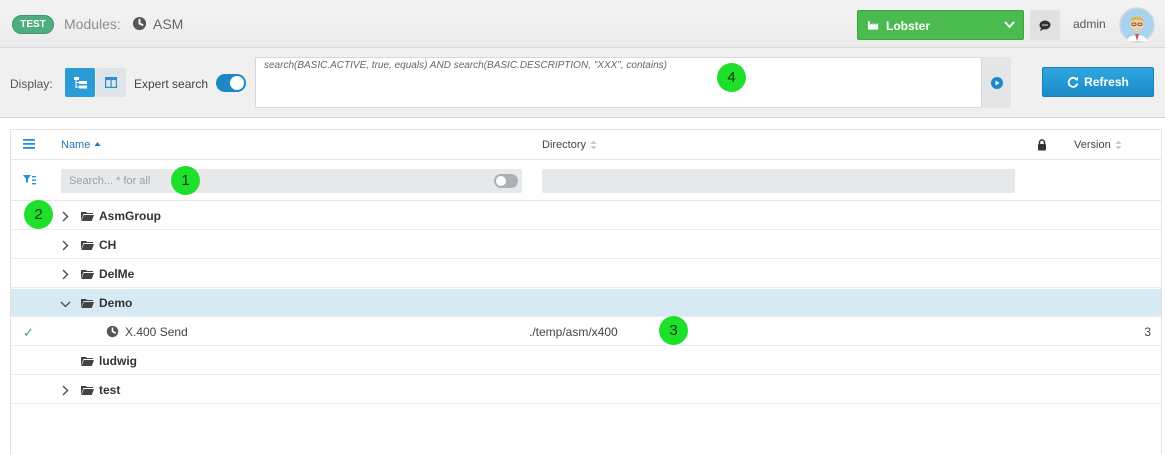  What do you see at coordinates (28, 332) in the screenshot?
I see `active-check-icon: ✓` at bounding box center [28, 332].